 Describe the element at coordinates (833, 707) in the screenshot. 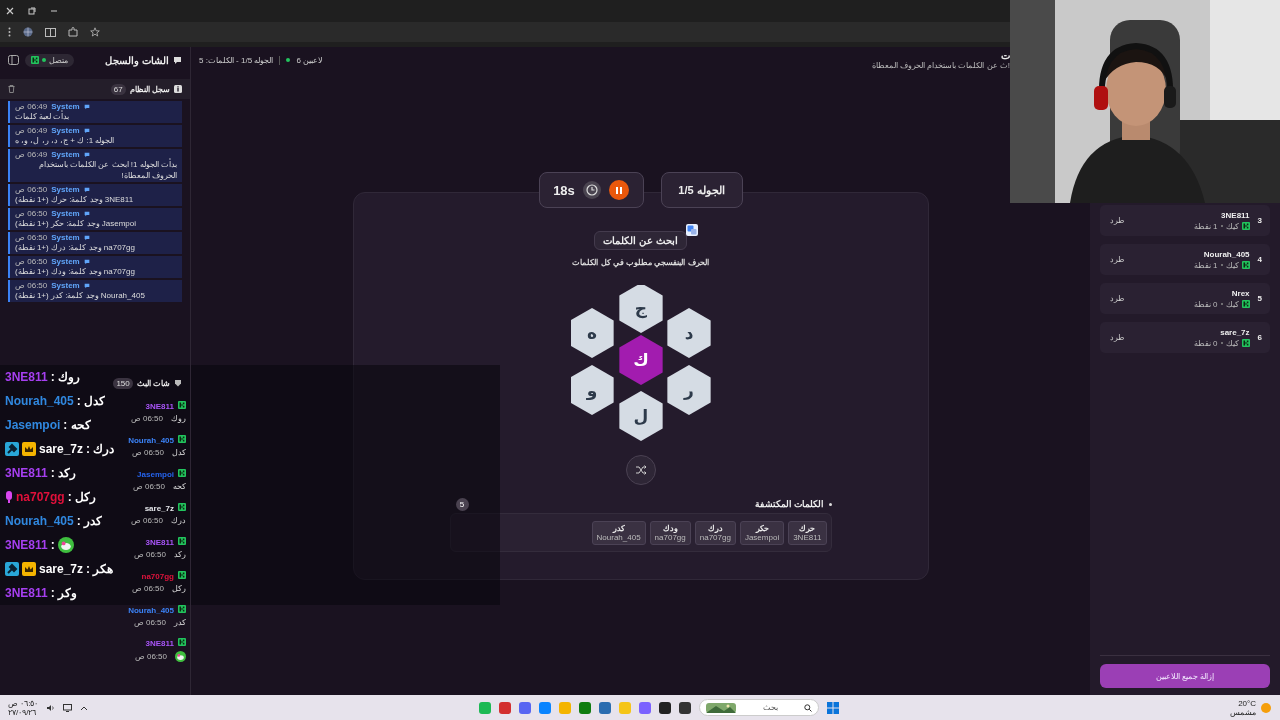

I see `windows-icon` at that location.